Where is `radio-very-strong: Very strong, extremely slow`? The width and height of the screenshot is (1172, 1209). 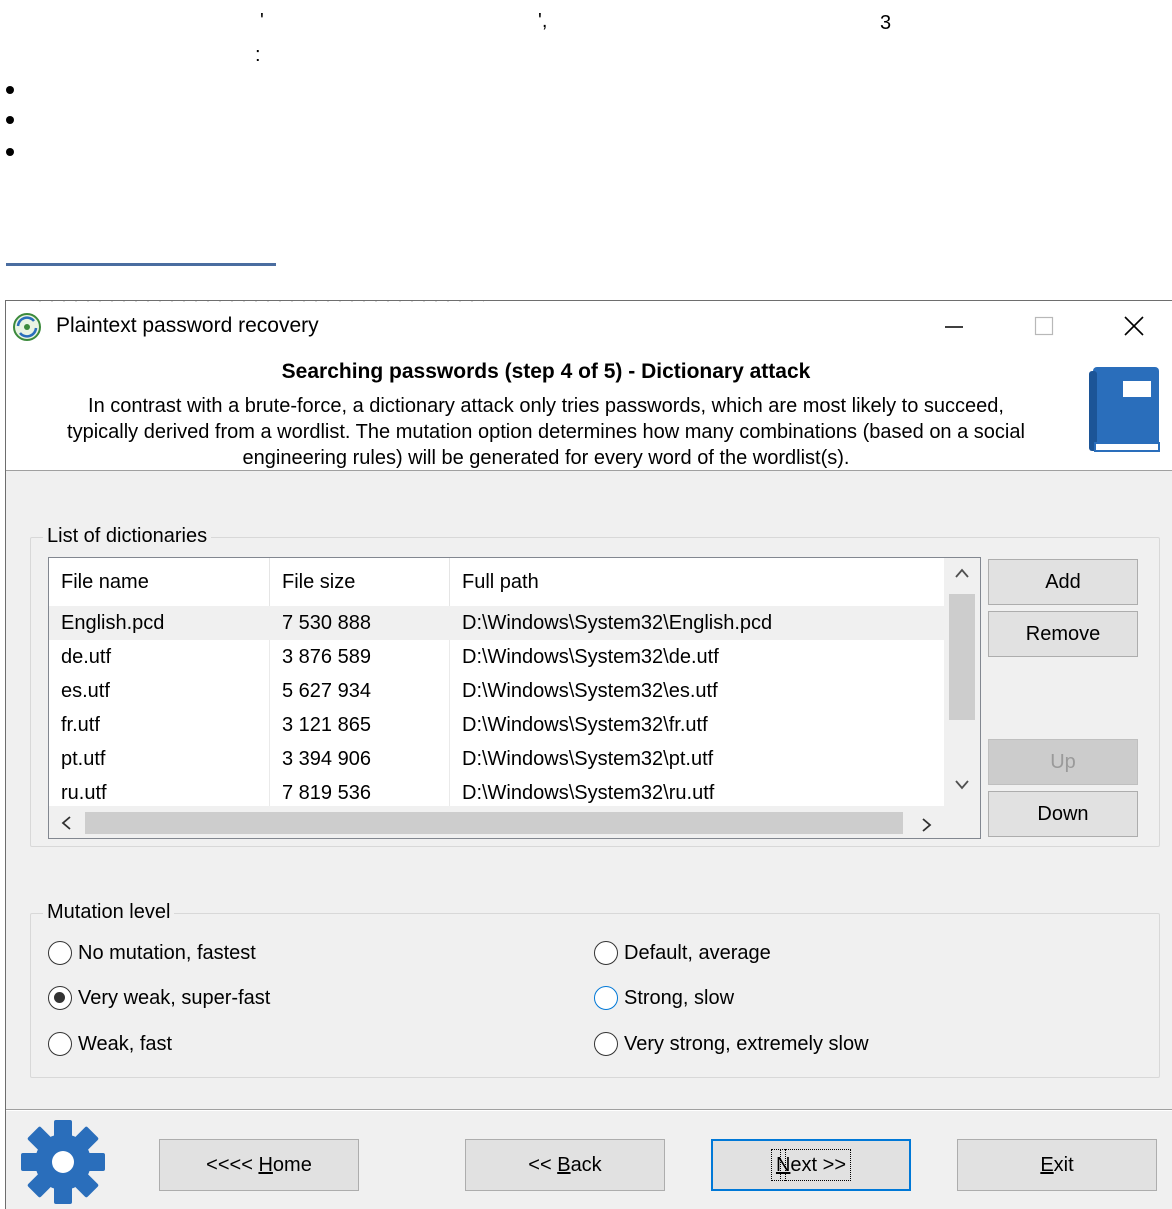 radio-very-strong: Very strong, extremely slow is located at coordinates (731, 1044).